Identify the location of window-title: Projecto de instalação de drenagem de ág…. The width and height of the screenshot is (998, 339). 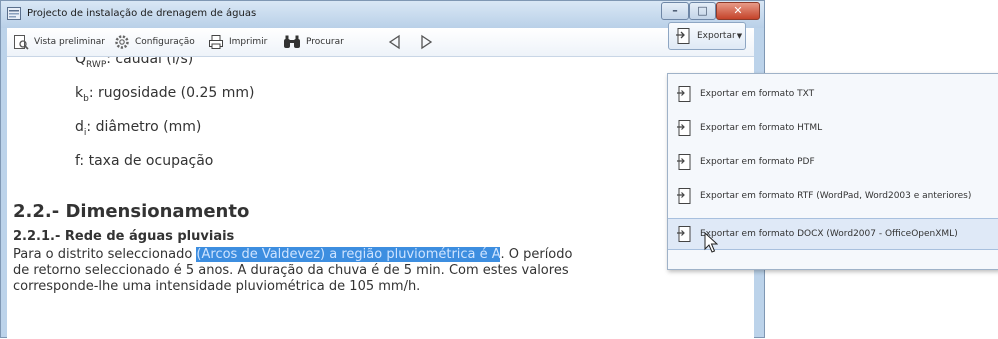
(142, 13).